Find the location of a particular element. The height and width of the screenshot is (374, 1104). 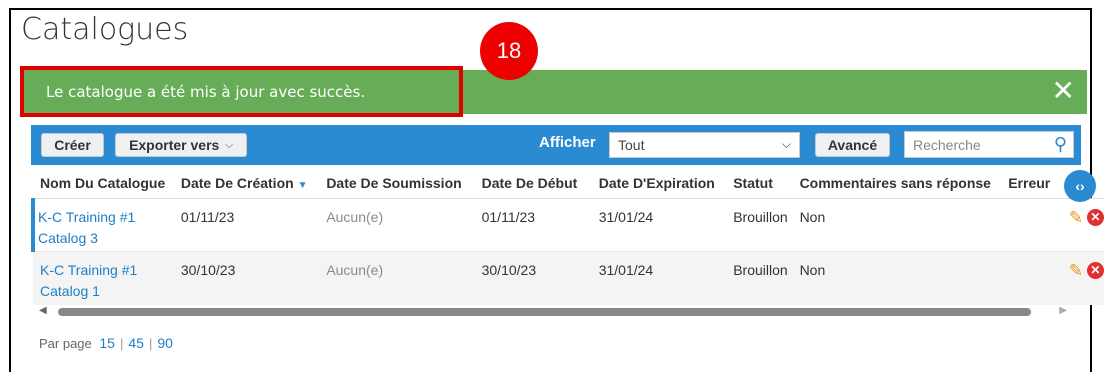

column-header-name: Nom Du Catalogue is located at coordinates (103, 183).